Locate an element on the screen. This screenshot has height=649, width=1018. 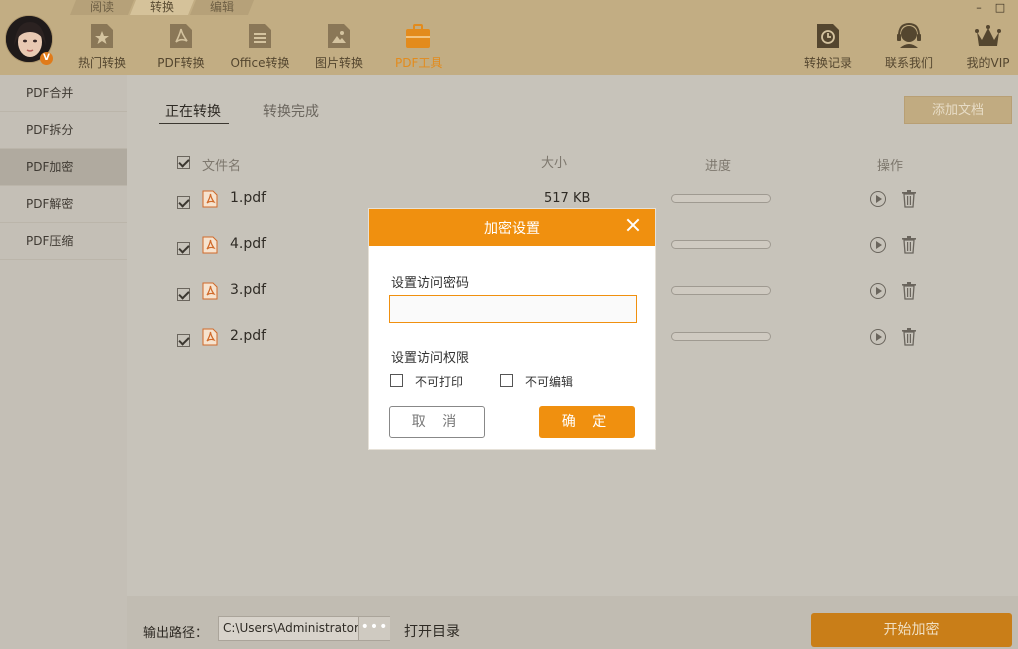
file-name: 1.pdf is located at coordinates (248, 198).